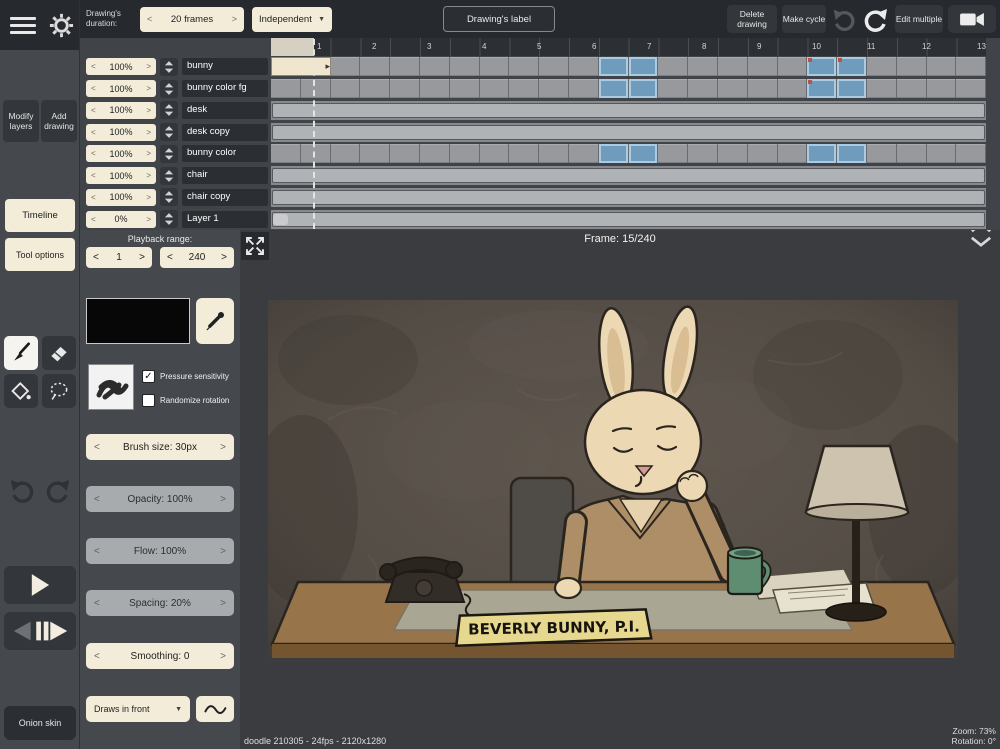 The image size is (1000, 749). I want to click on layer-track: ▸, so click(629, 67).